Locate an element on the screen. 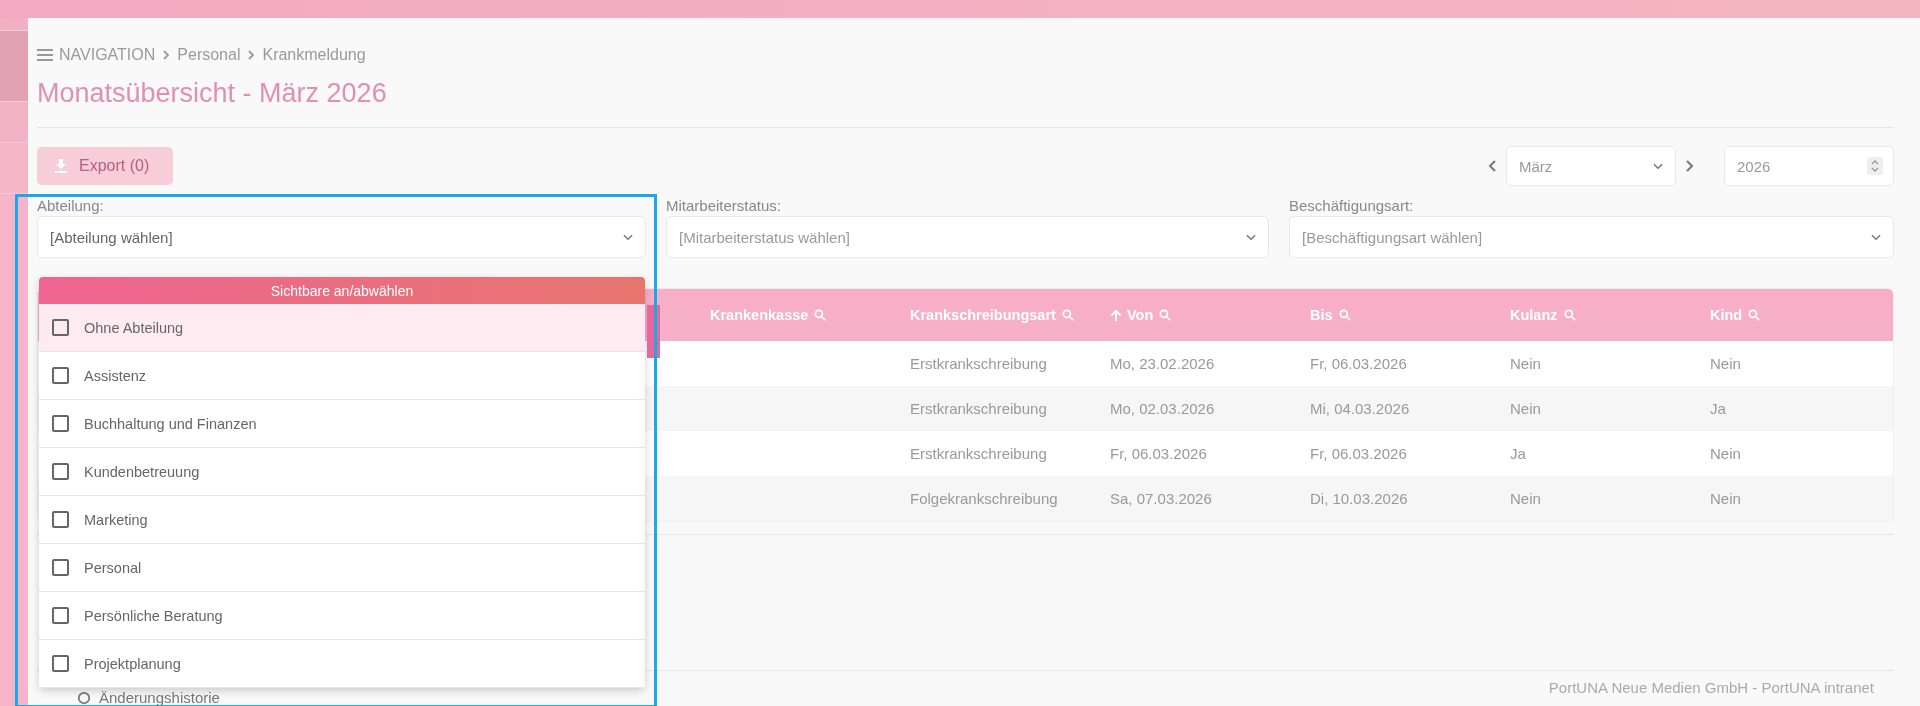 The image size is (1920, 706). next-month-button is located at coordinates (1689, 166).